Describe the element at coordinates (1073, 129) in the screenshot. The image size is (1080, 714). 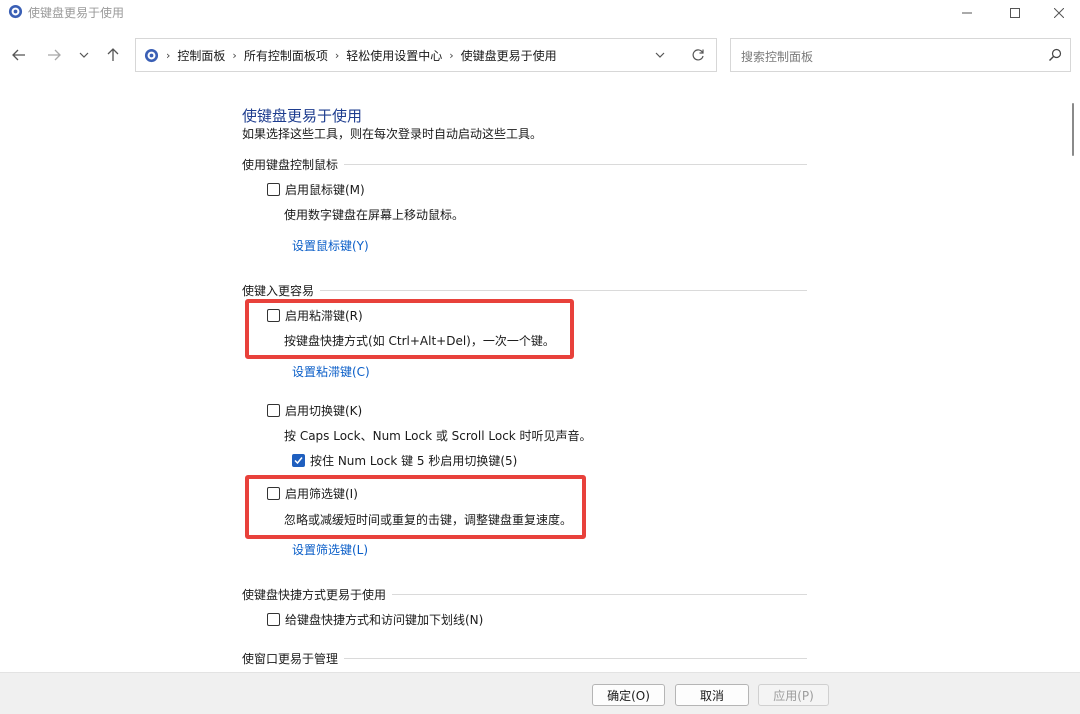
I see `scrollbar-thumb` at that location.